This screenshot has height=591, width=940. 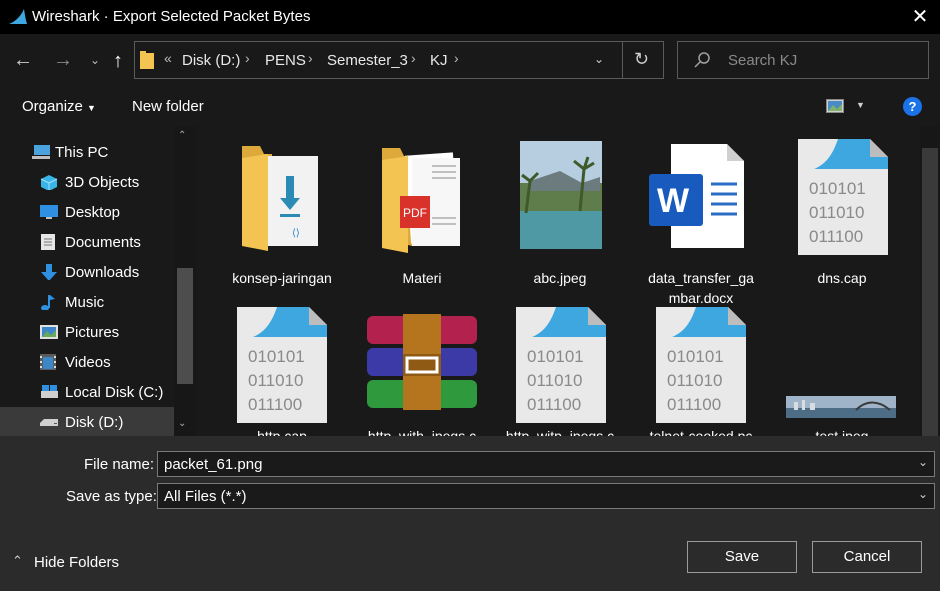 I want to click on folder-pdf-icon: PDF, so click(x=421, y=200).